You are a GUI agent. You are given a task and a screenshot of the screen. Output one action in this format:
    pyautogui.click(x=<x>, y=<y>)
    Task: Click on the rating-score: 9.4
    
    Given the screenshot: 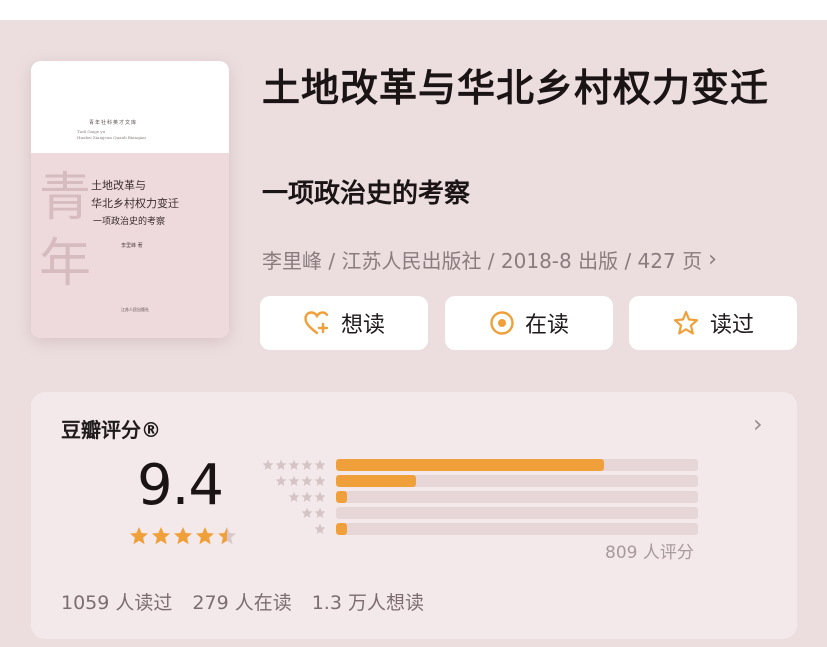 What is the action you would take?
    pyautogui.click(x=180, y=485)
    